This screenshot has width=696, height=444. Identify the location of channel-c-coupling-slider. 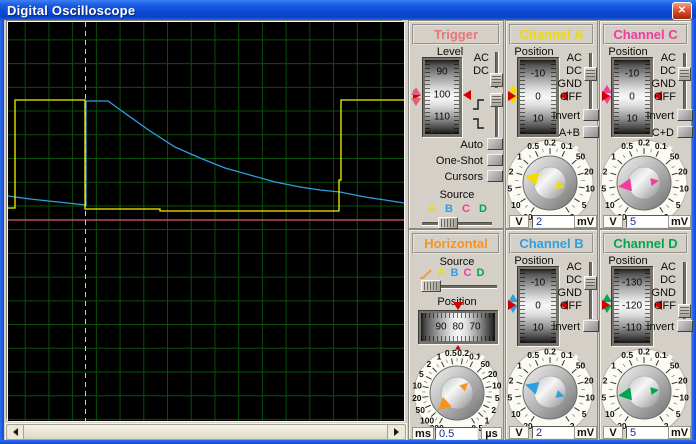
(684, 81).